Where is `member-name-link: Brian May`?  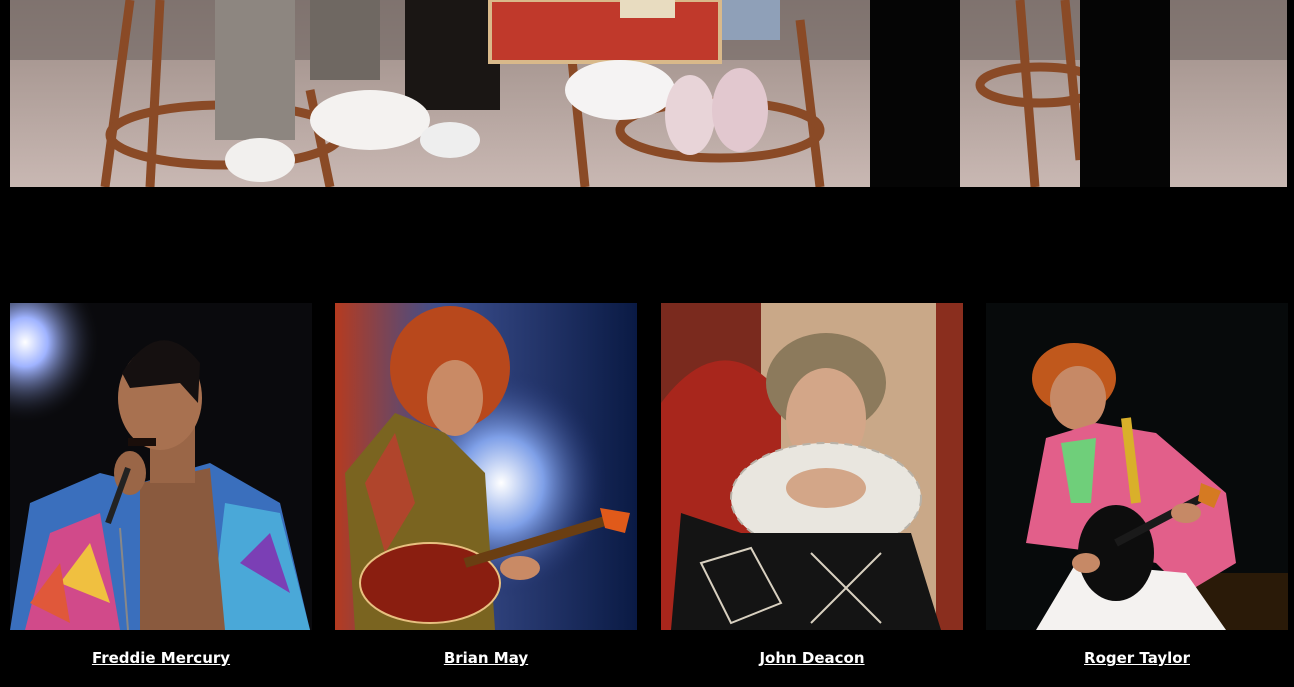
member-name-link: Brian May is located at coordinates (486, 658).